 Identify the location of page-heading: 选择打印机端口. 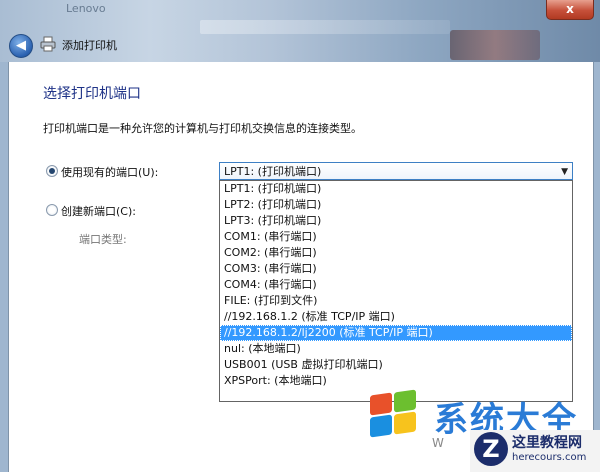
(92, 94).